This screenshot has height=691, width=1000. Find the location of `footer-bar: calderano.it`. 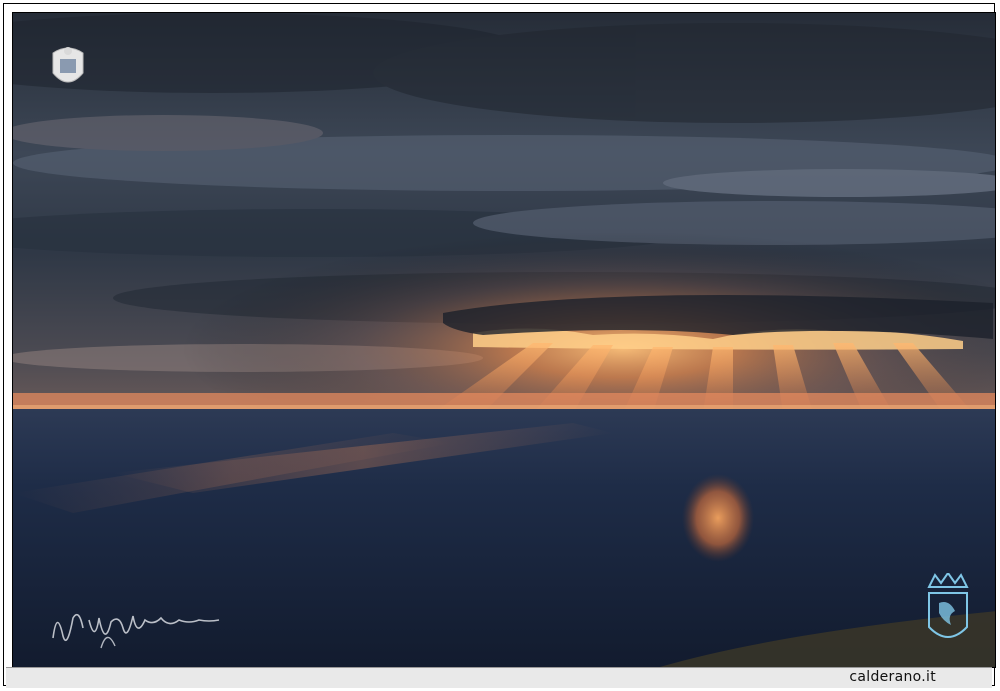

footer-bar: calderano.it is located at coordinates (499, 677).